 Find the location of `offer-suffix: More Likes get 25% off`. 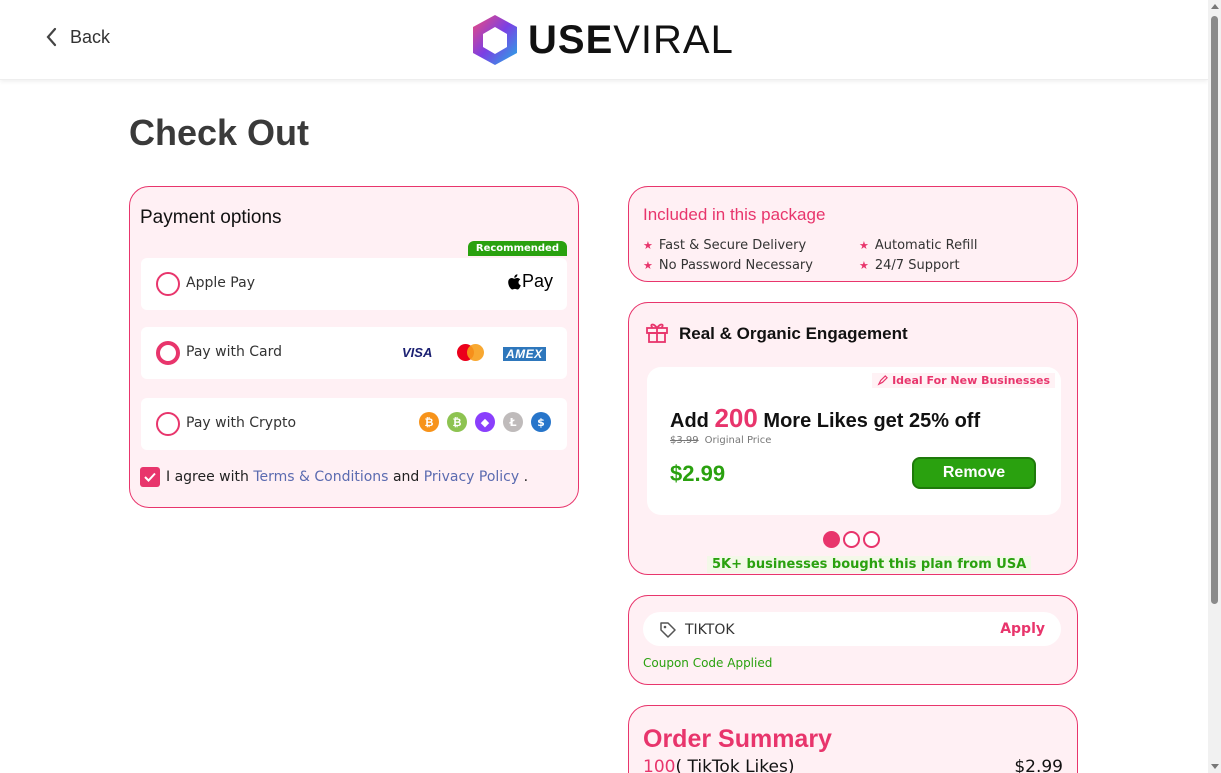

offer-suffix: More Likes get 25% off is located at coordinates (872, 421).